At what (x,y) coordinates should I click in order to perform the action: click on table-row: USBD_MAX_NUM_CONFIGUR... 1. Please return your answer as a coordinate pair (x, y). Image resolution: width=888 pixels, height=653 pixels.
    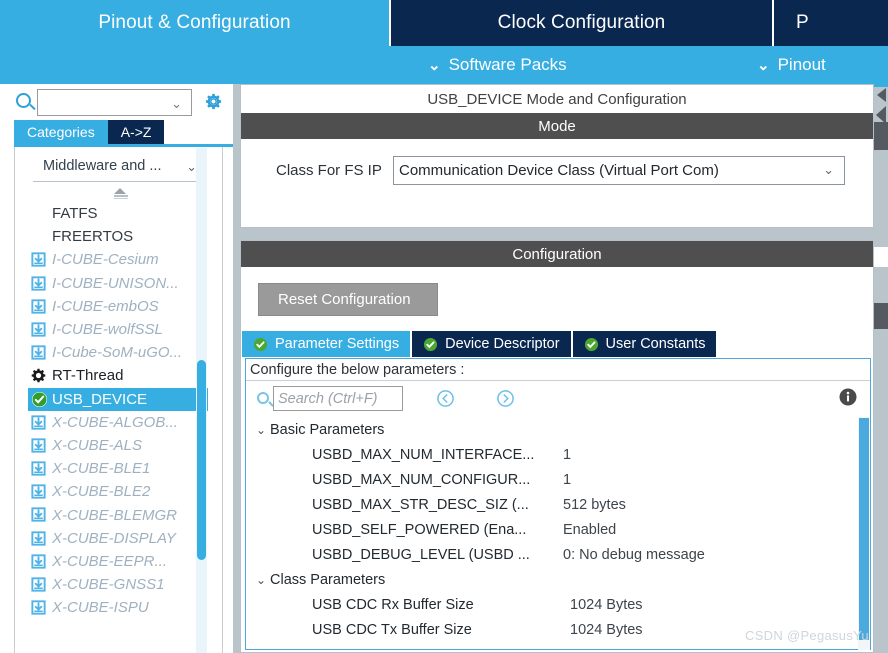
    Looking at the image, I should click on (551, 479).